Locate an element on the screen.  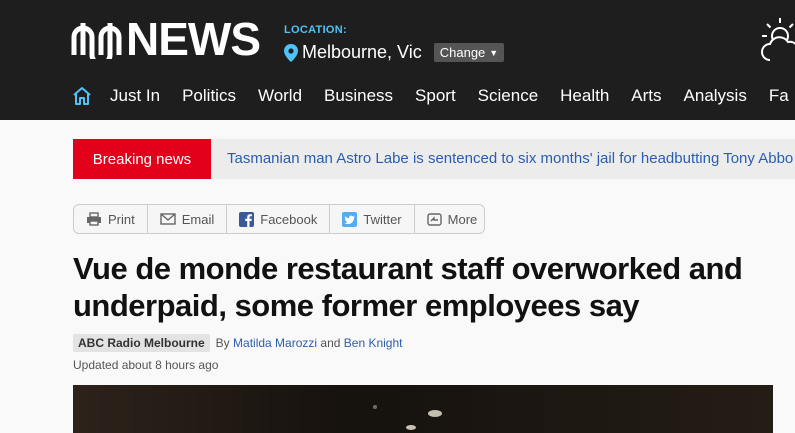
print-button: Print is located at coordinates (111, 219).